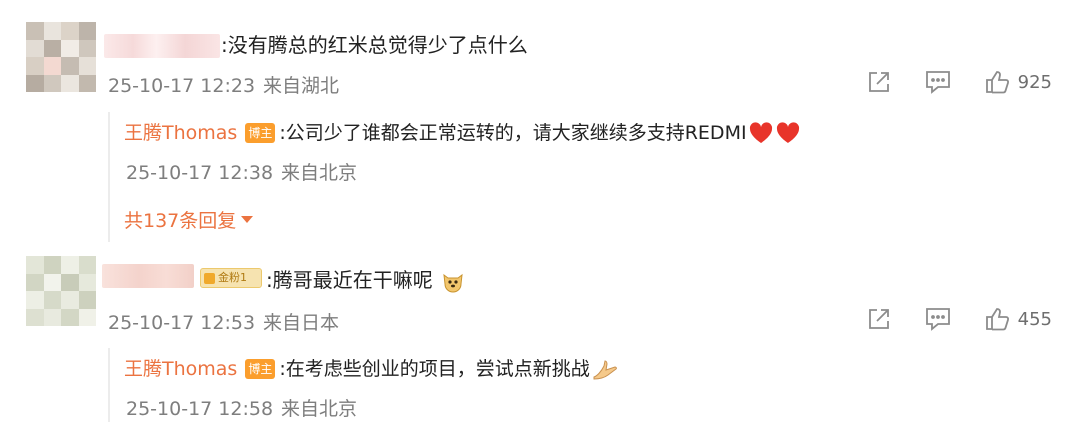 Image resolution: width=1080 pixels, height=432 pixels. What do you see at coordinates (182, 86) in the screenshot?
I see `comment-time: 25-10-17 12:23` at bounding box center [182, 86].